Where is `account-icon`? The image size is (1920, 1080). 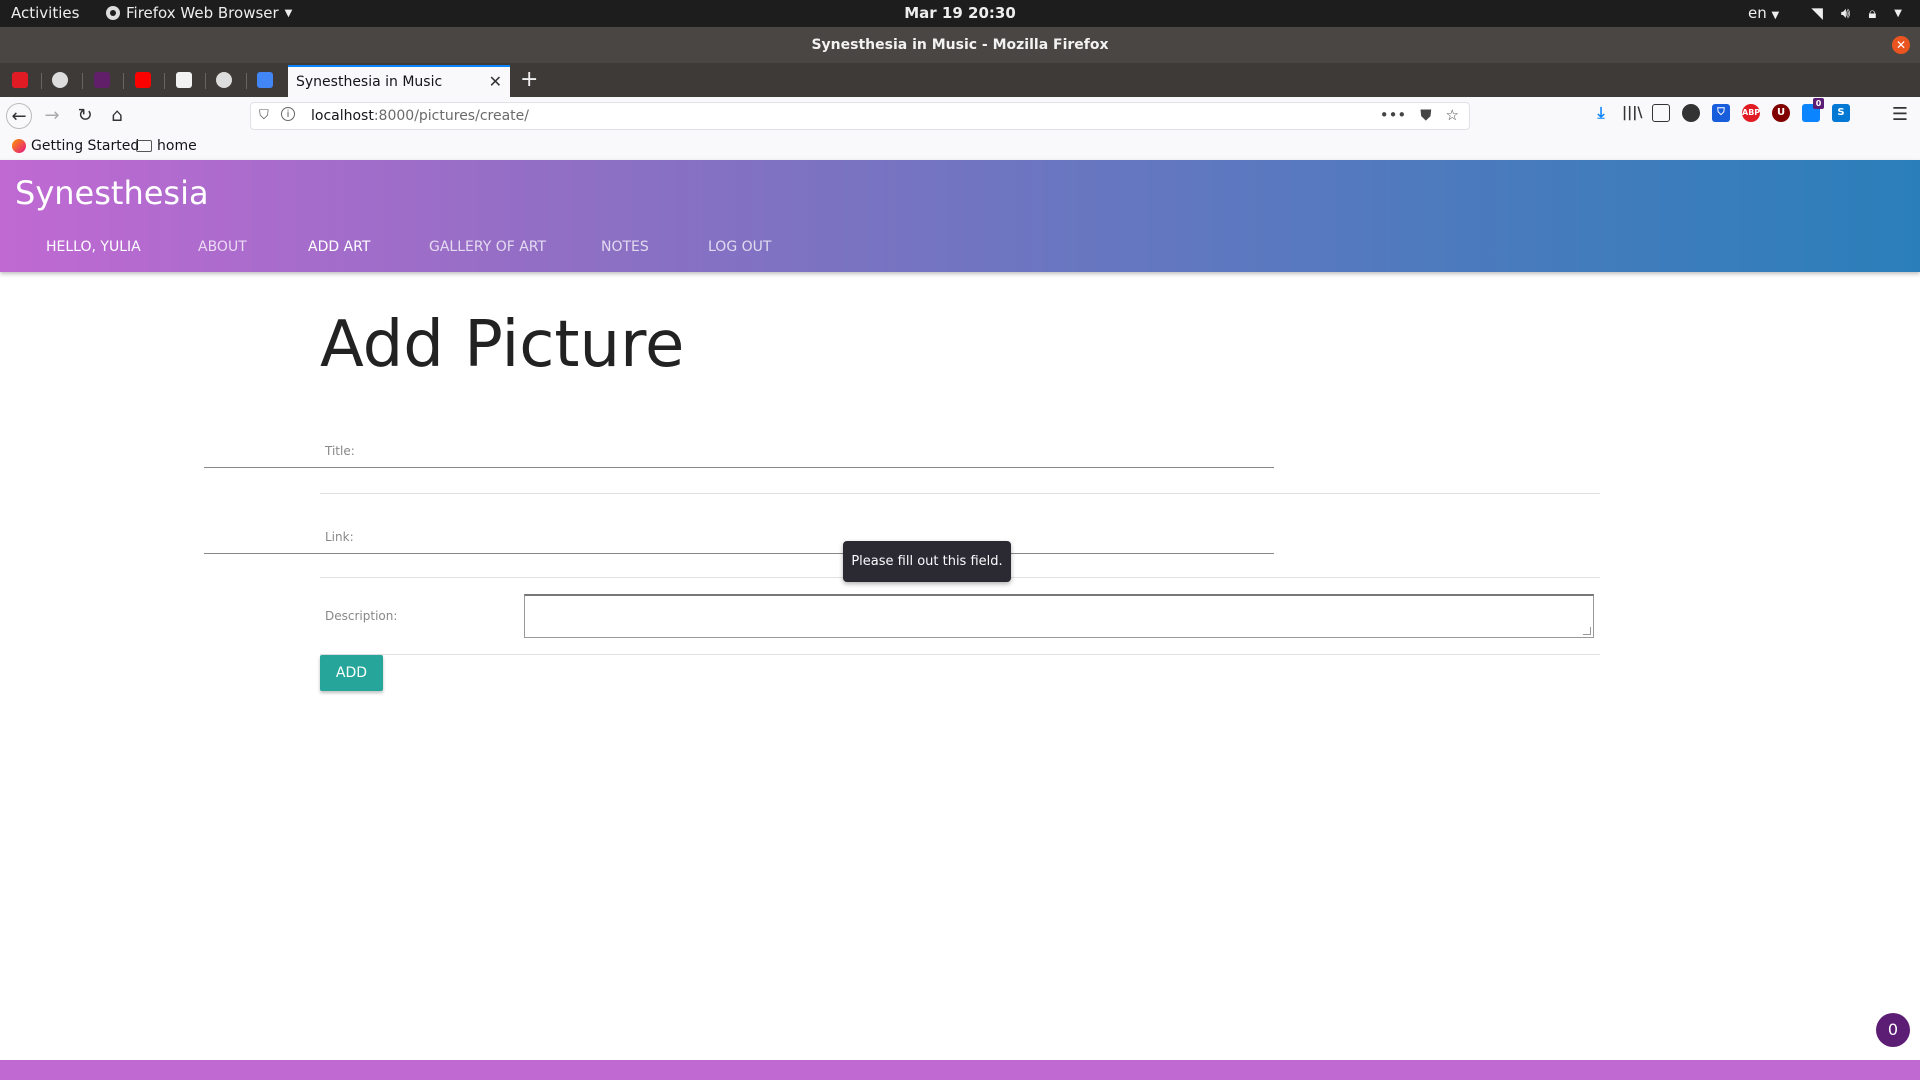
account-icon is located at coordinates (1691, 113).